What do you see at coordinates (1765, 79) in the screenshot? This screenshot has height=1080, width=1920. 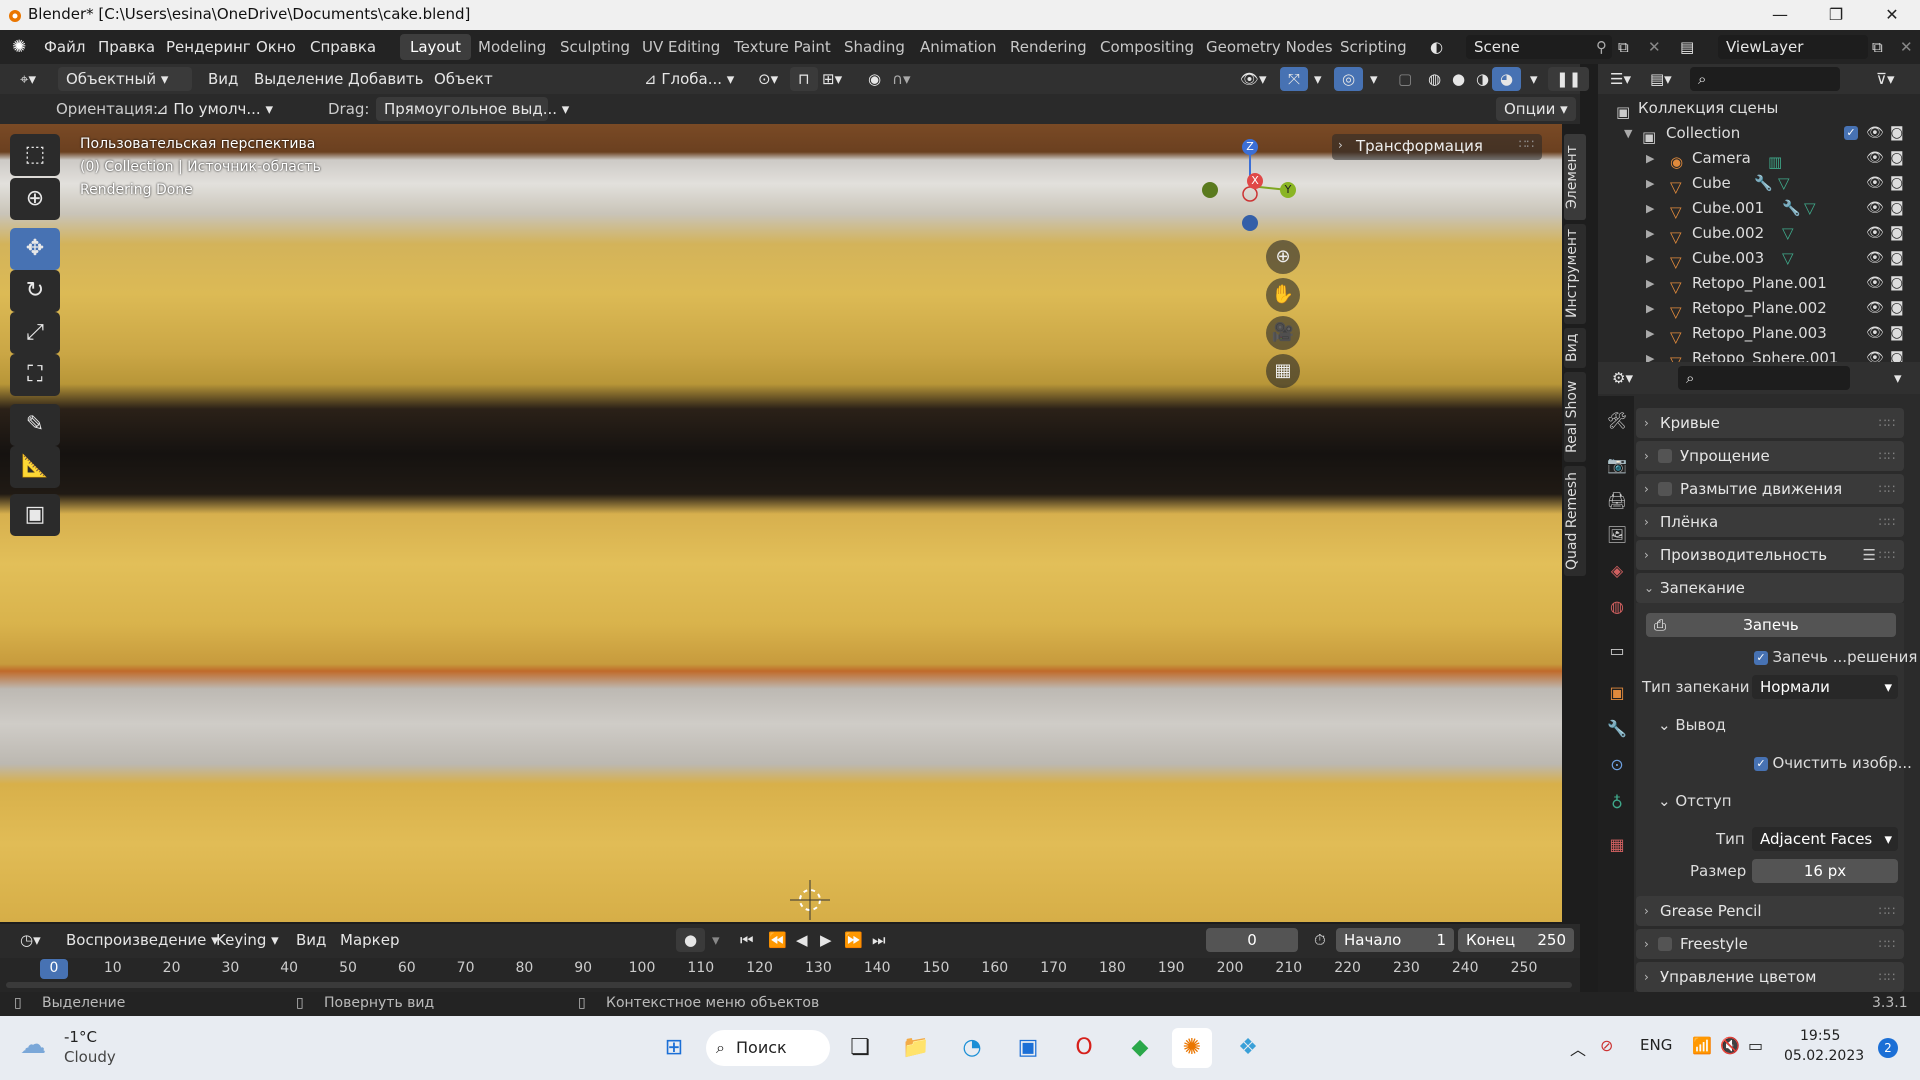 I see `outliner-search-input: ⌕` at bounding box center [1765, 79].